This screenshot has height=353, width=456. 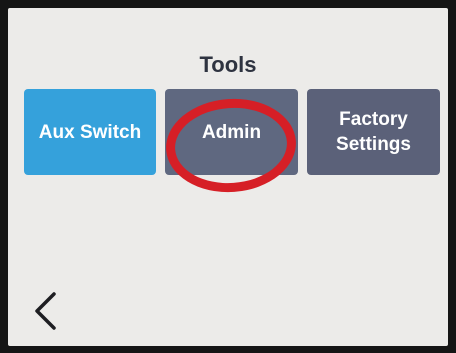 I want to click on factory-settings-label: Factory Settings, so click(x=373, y=132).